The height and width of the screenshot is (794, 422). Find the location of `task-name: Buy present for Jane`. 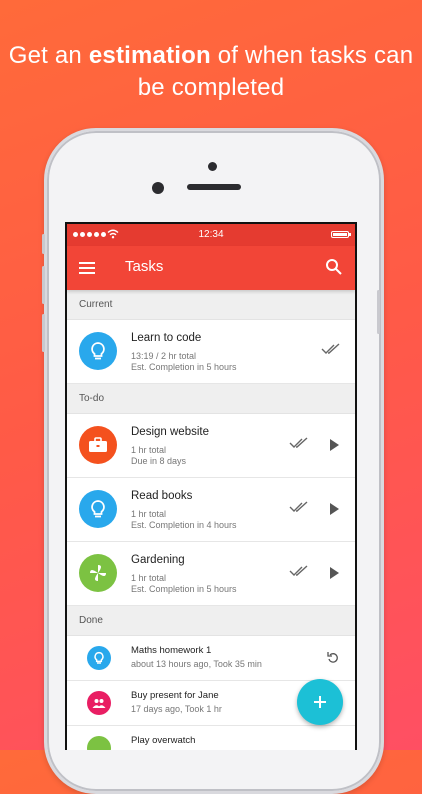

task-name: Buy present for Jane is located at coordinates (175, 695).